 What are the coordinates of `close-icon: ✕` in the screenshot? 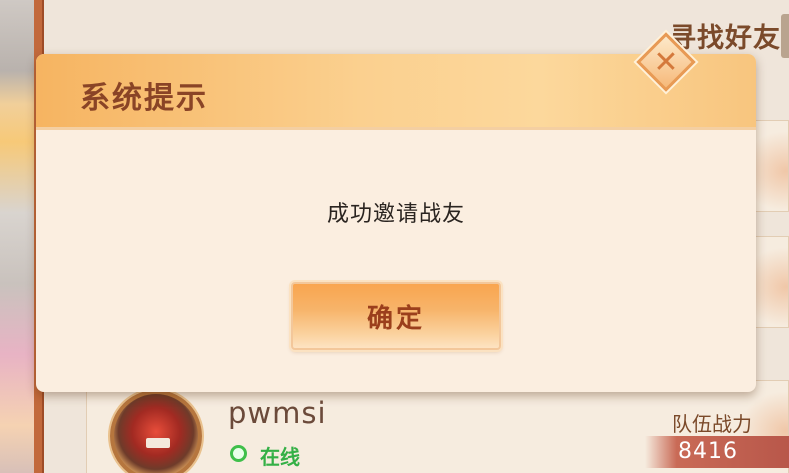 It's located at (666, 62).